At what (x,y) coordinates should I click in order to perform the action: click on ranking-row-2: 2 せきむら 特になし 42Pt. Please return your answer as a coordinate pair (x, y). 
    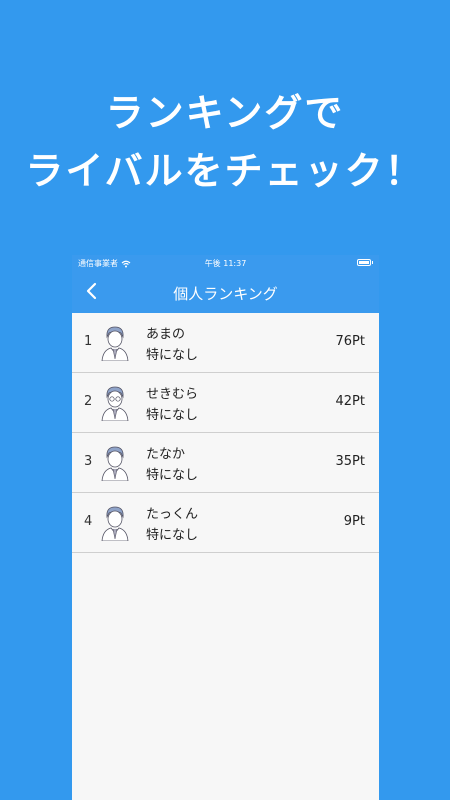
    Looking at the image, I should click on (225, 403).